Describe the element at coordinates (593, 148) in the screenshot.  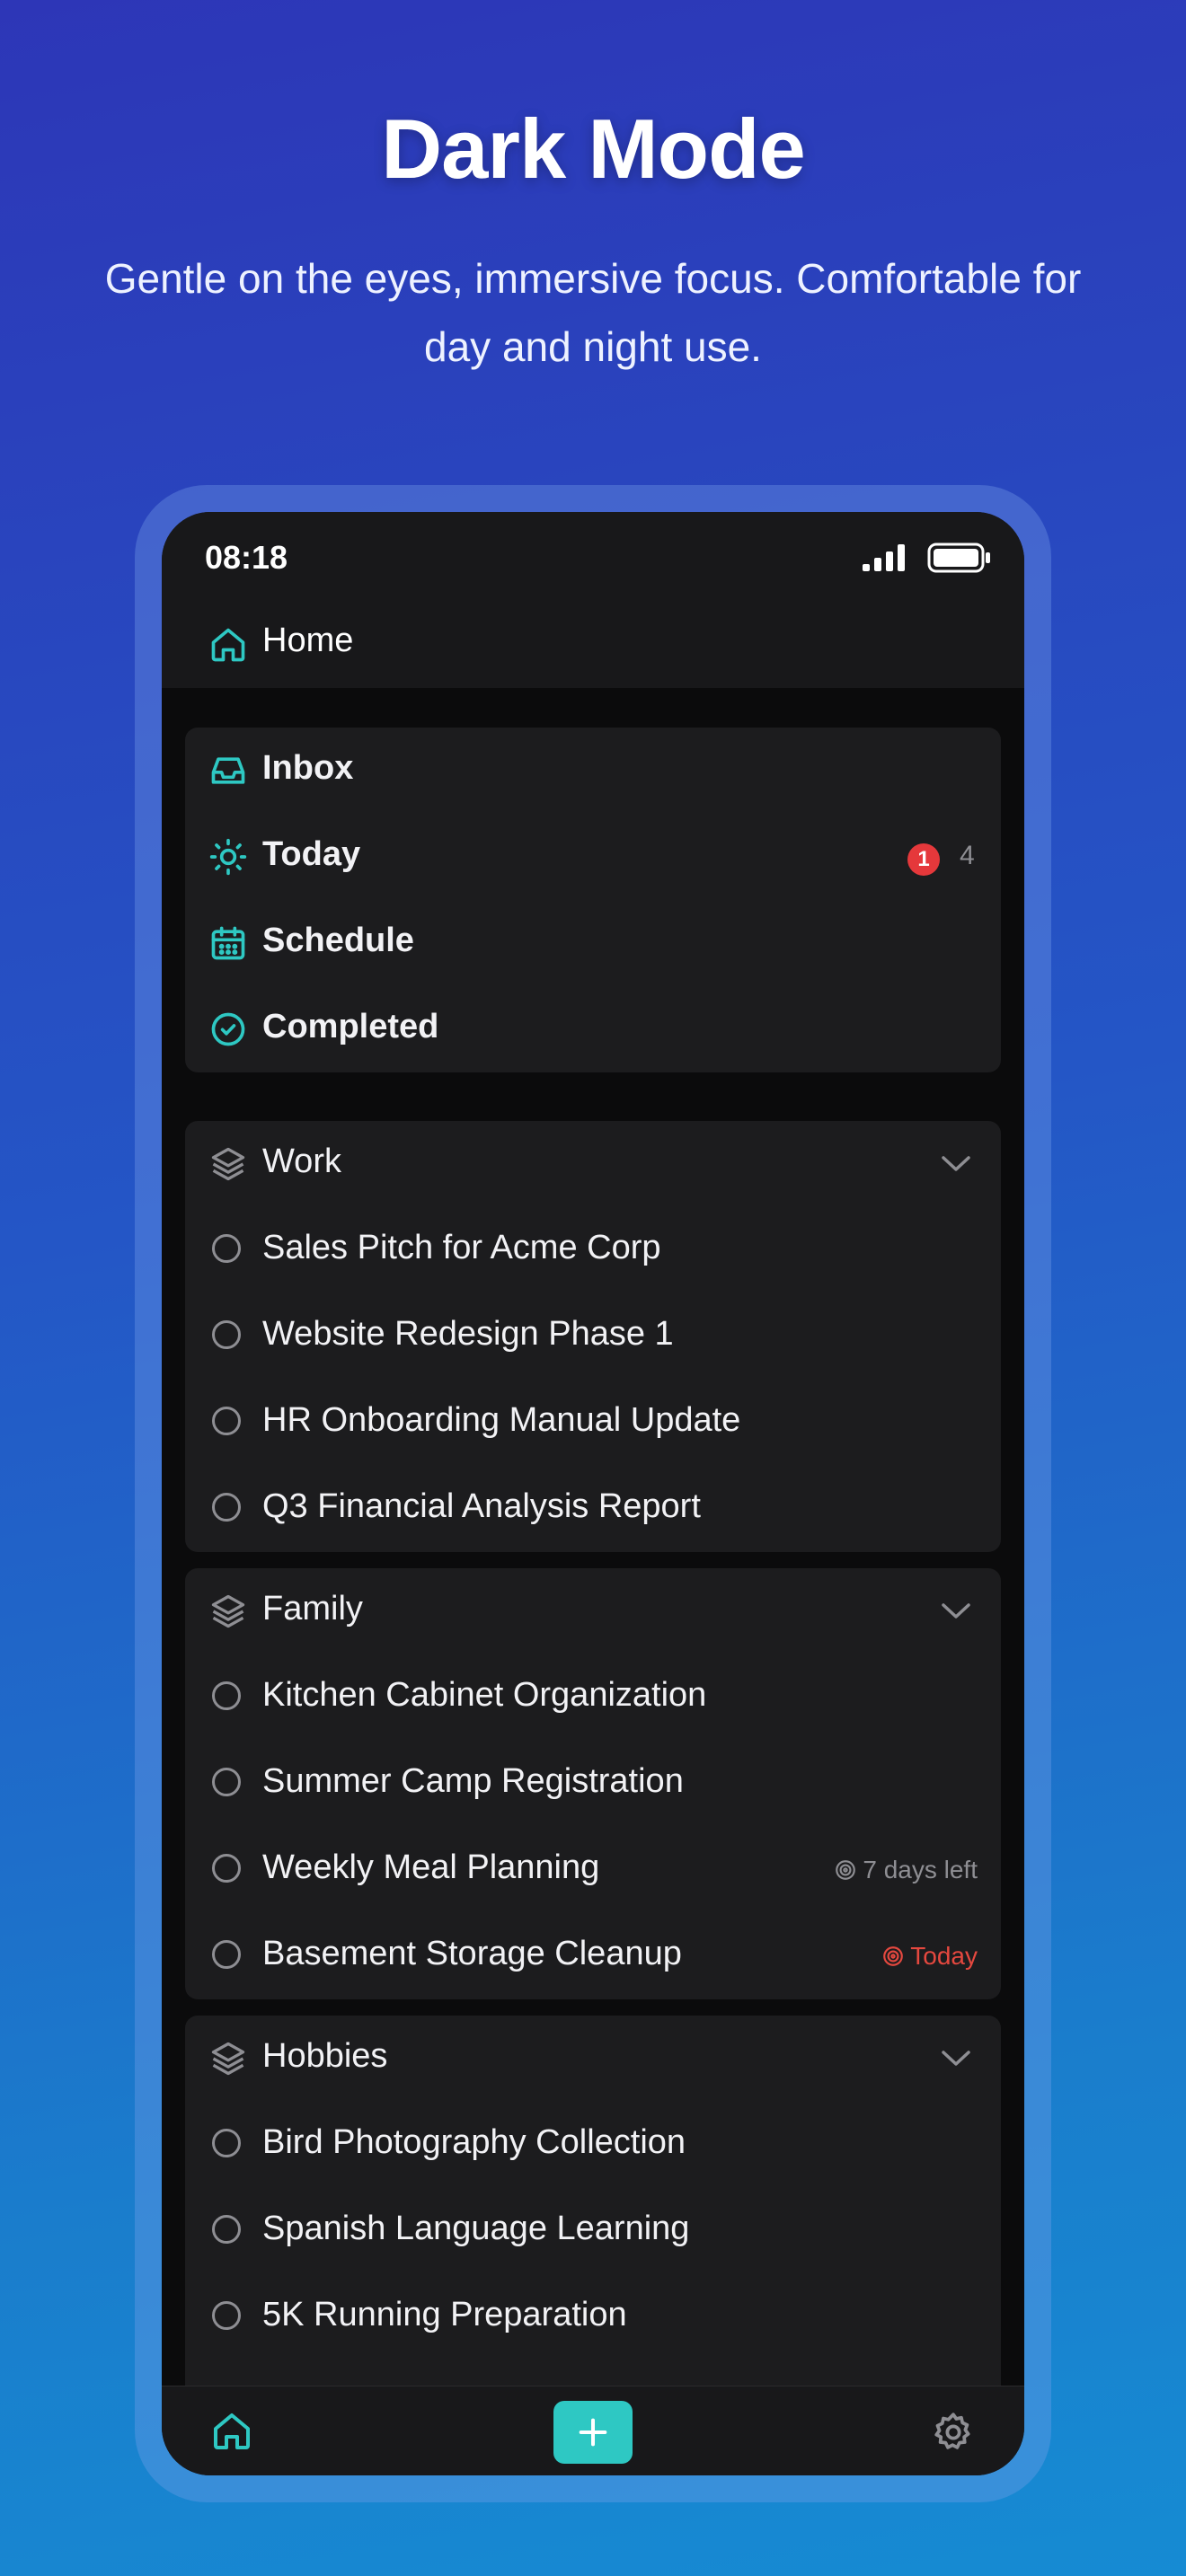
I see `hero-title: Dark Mode` at that location.